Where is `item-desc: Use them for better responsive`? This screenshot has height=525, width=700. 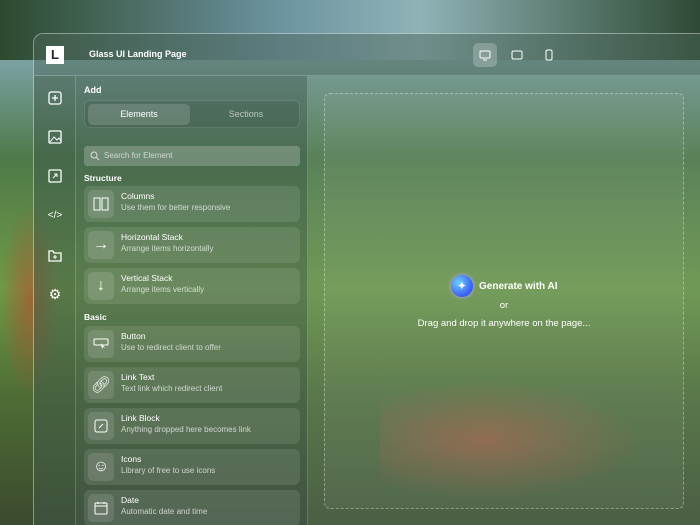
item-desc: Use them for better responsive is located at coordinates (176, 207).